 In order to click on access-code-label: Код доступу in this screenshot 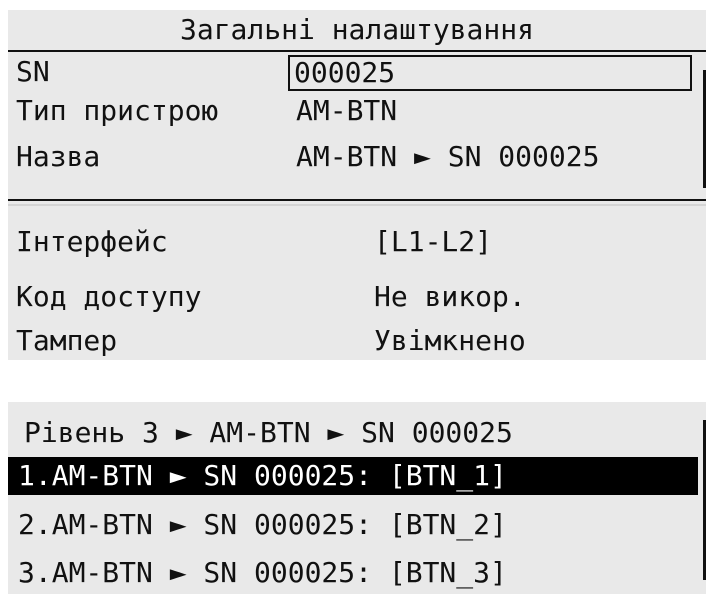, I will do `click(109, 296)`.